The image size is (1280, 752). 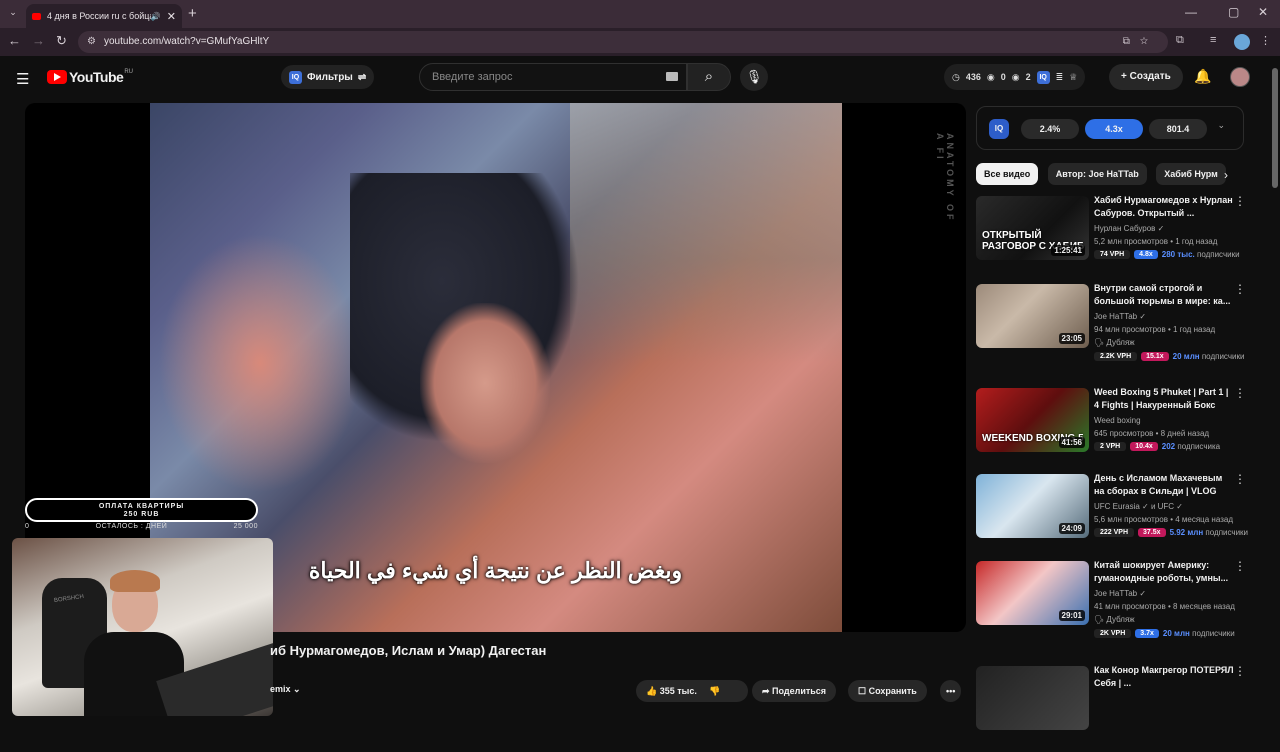 What do you see at coordinates (1032, 506) in the screenshot?
I see `video-thumbnail: 24:09` at bounding box center [1032, 506].